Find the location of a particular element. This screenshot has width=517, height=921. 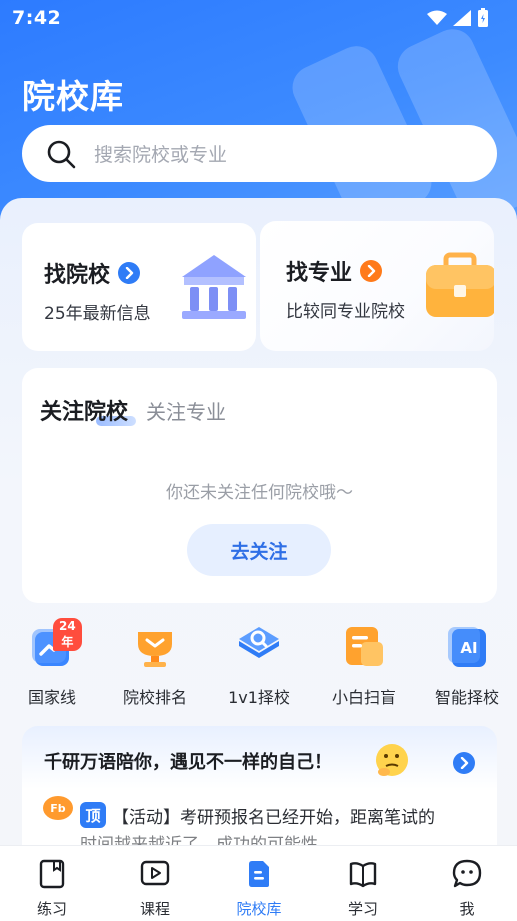

tab-follow-schools: 关注院校 is located at coordinates (88, 410).